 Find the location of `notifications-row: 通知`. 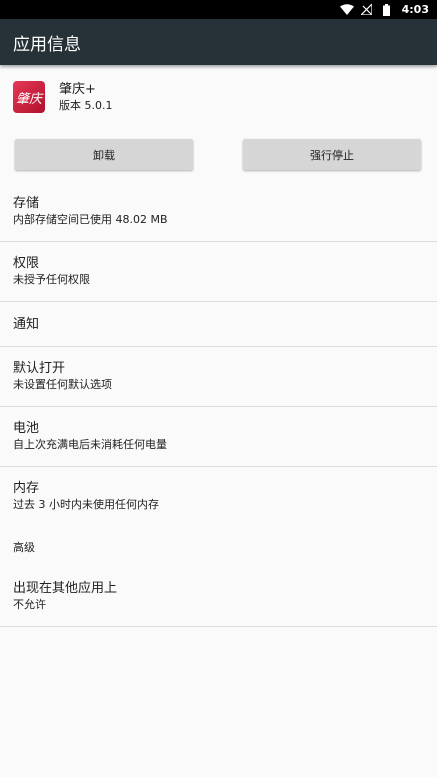

notifications-row: 通知 is located at coordinates (218, 324).